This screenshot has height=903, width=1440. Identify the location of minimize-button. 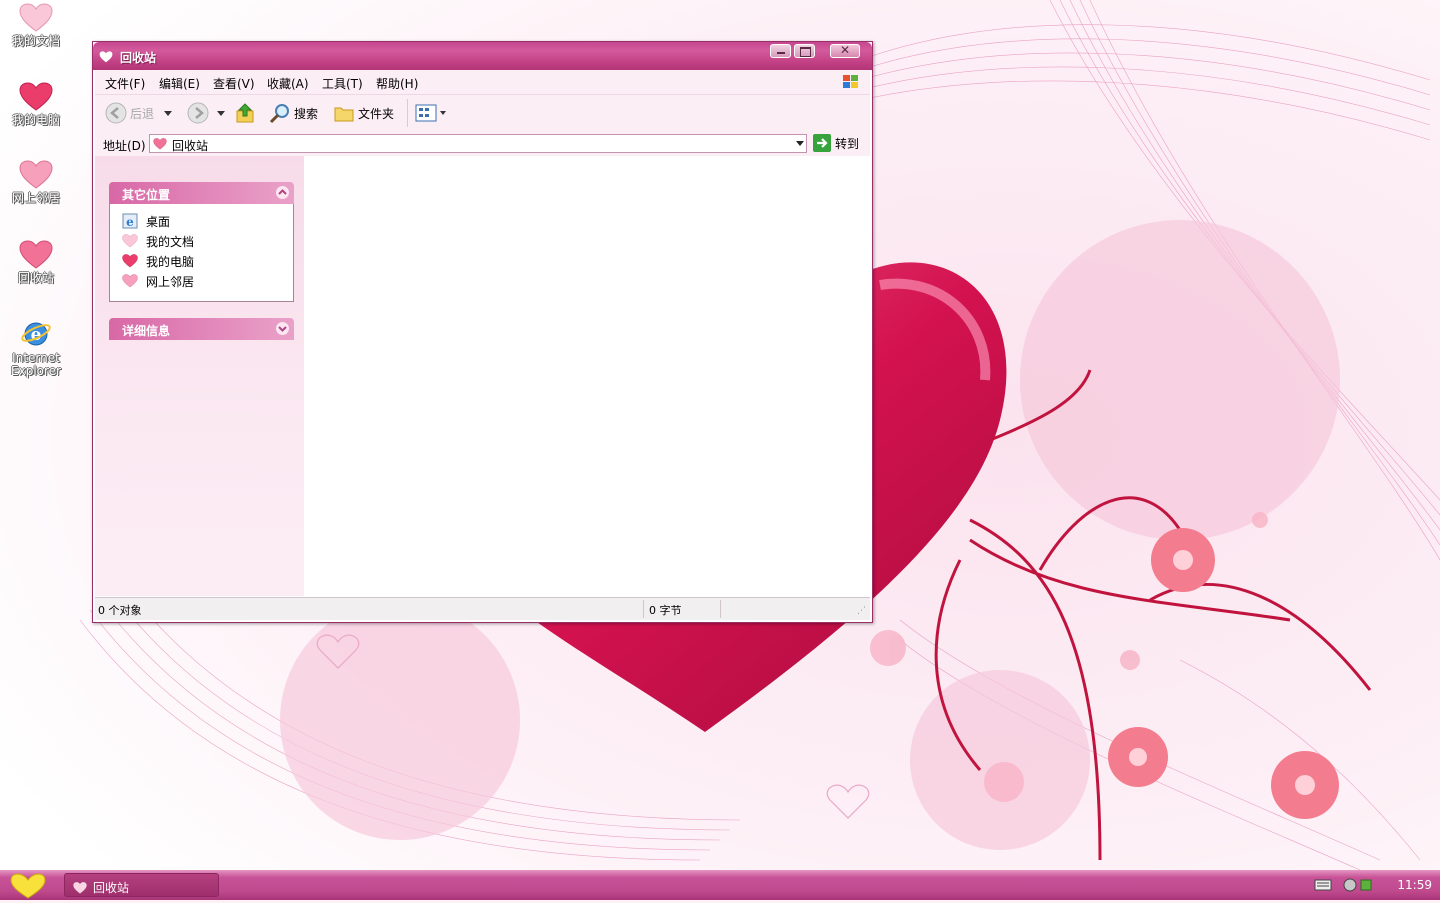
(780, 51).